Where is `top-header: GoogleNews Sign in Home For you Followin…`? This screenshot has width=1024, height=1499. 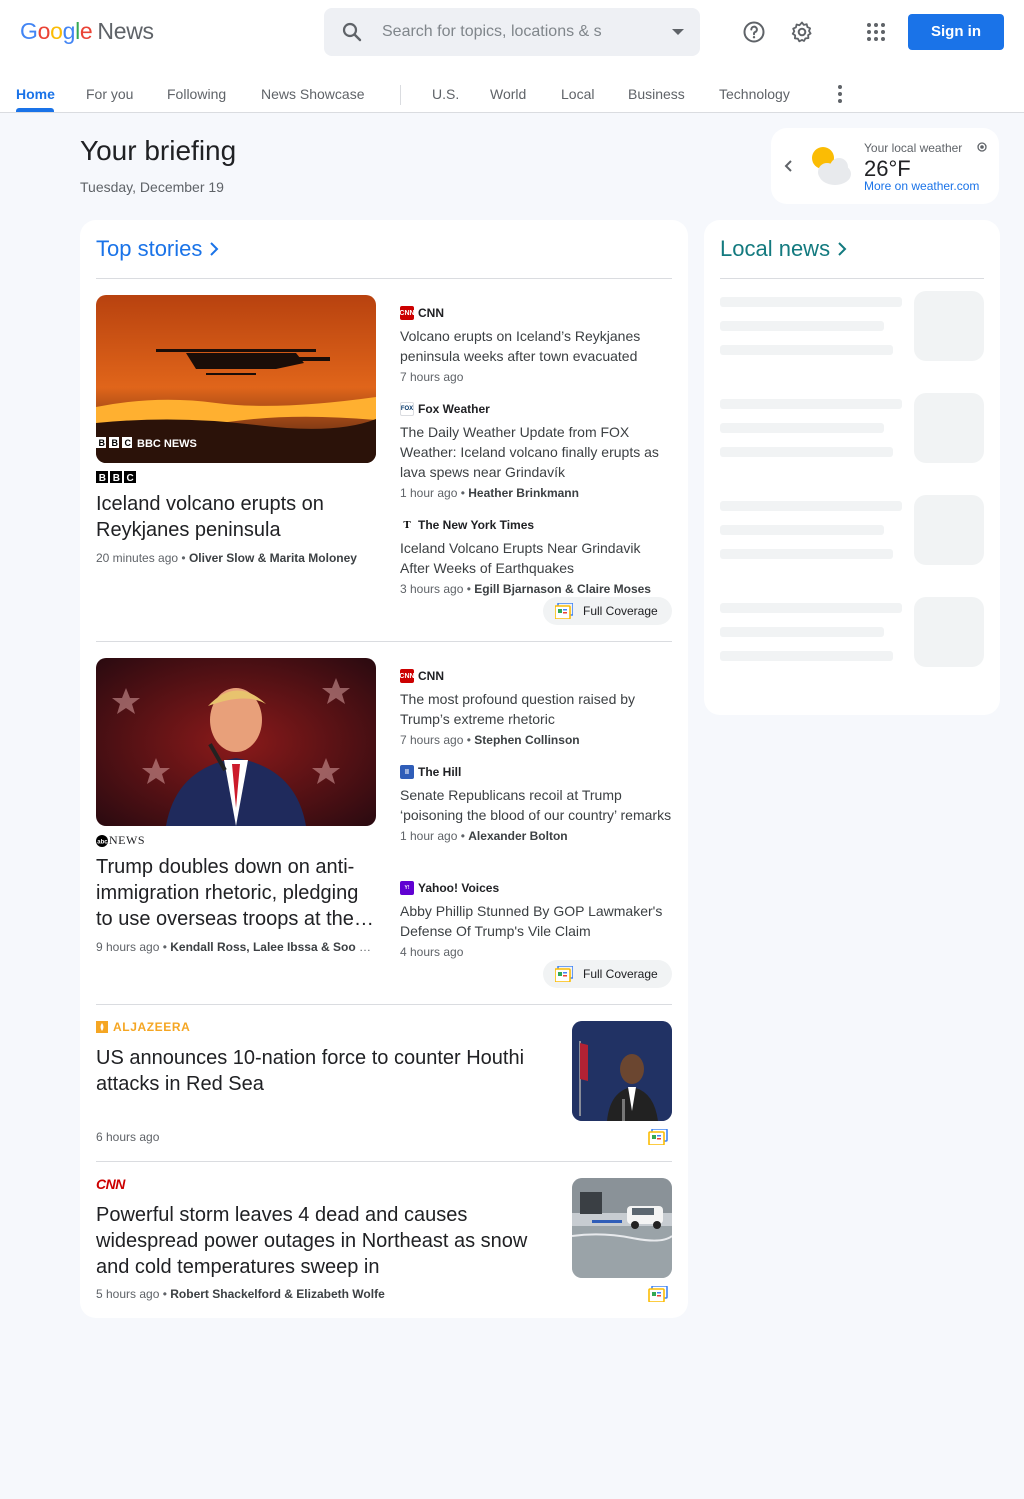 top-header: GoogleNews Sign in Home For you Followin… is located at coordinates (512, 56).